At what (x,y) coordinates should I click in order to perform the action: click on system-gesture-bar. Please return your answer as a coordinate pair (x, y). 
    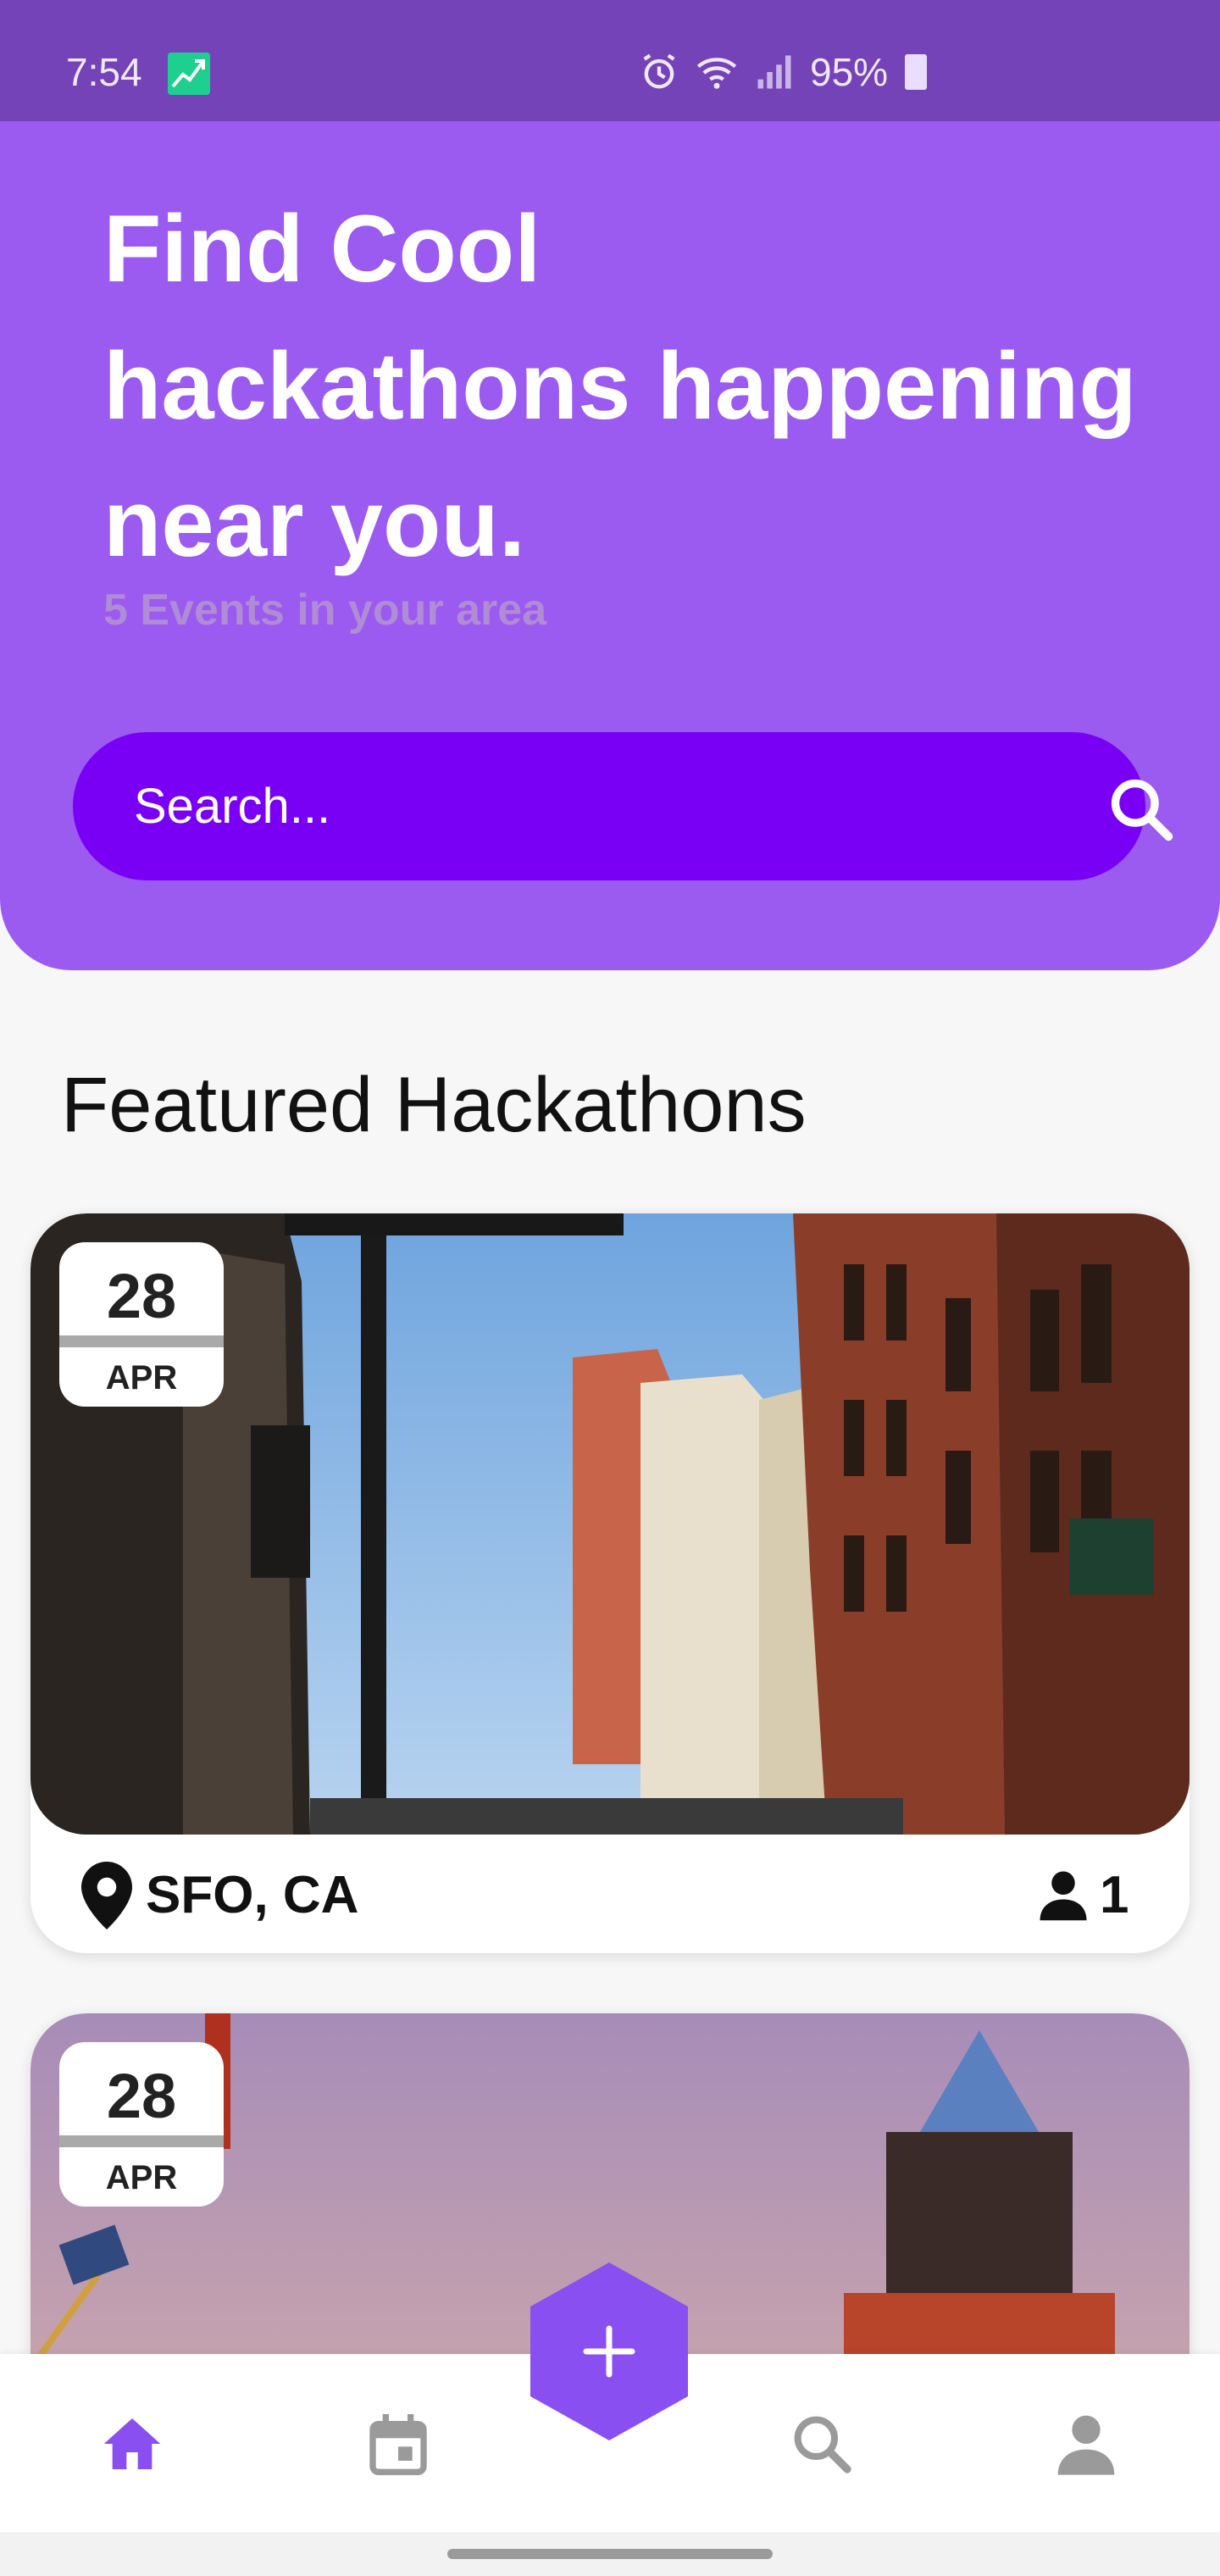
    Looking at the image, I should click on (610, 2554).